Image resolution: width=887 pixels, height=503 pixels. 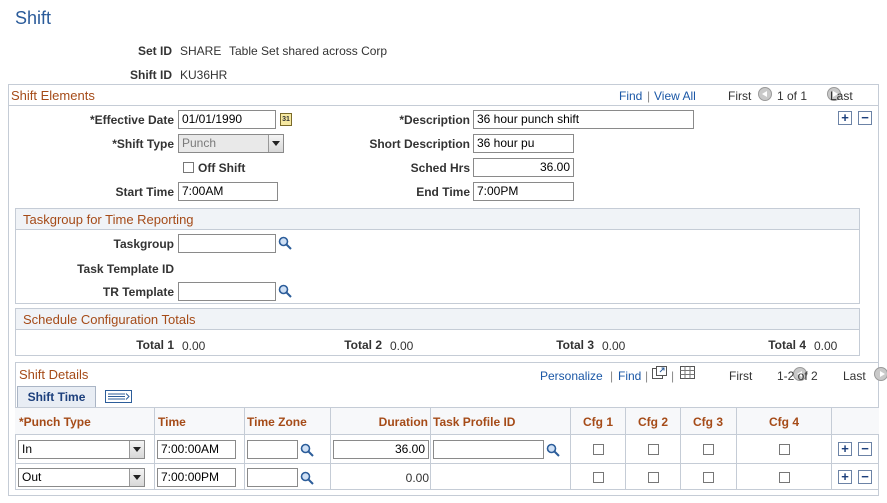 What do you see at coordinates (434, 120) in the screenshot?
I see `description-label: *Description` at bounding box center [434, 120].